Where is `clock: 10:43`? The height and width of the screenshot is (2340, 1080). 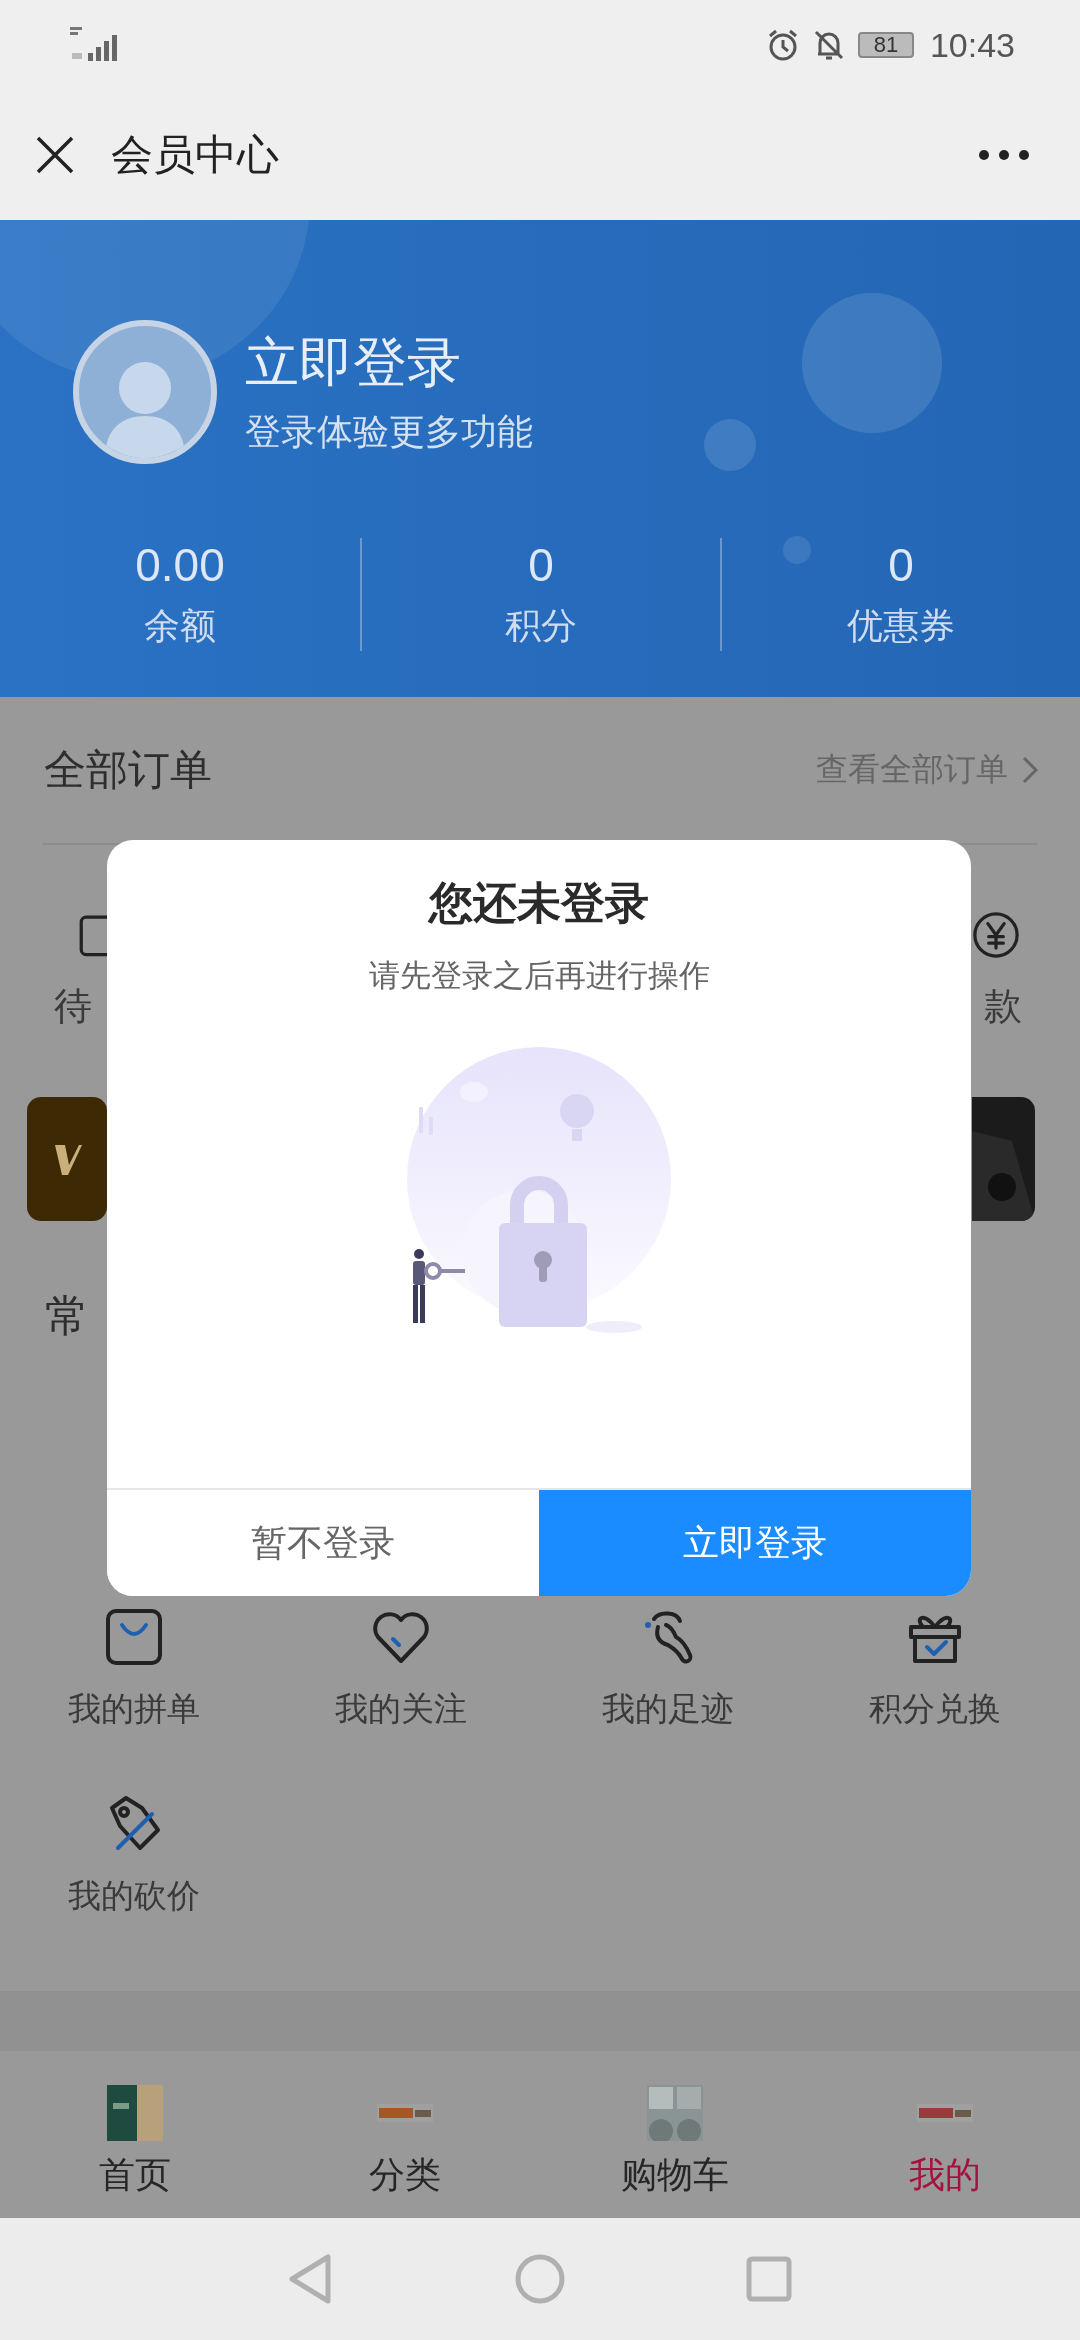 clock: 10:43 is located at coordinates (972, 45).